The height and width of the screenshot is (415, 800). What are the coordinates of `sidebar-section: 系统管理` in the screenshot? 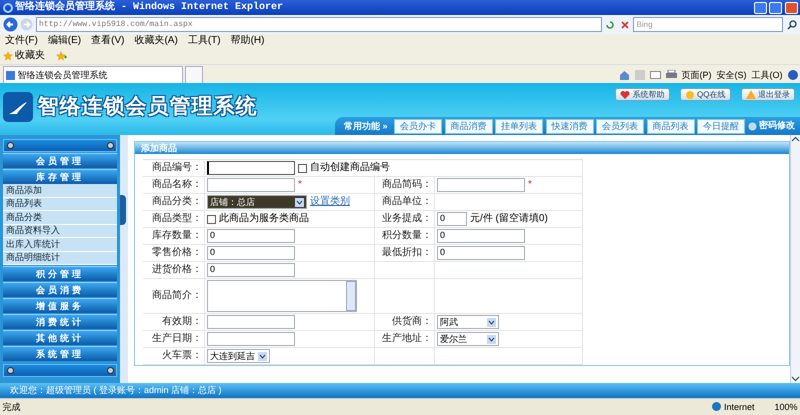 It's located at (60, 353).